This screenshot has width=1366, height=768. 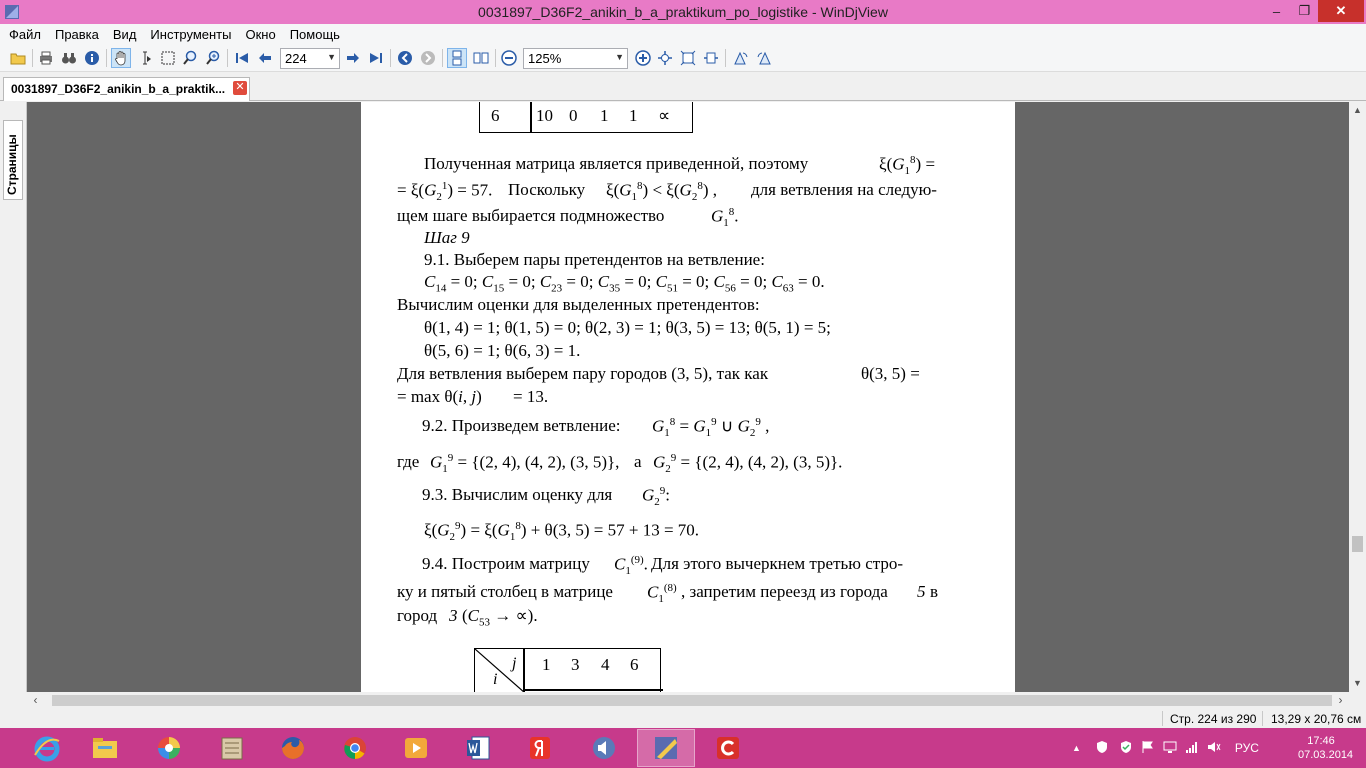 I want to click on actual-size-icon, so click(x=665, y=58).